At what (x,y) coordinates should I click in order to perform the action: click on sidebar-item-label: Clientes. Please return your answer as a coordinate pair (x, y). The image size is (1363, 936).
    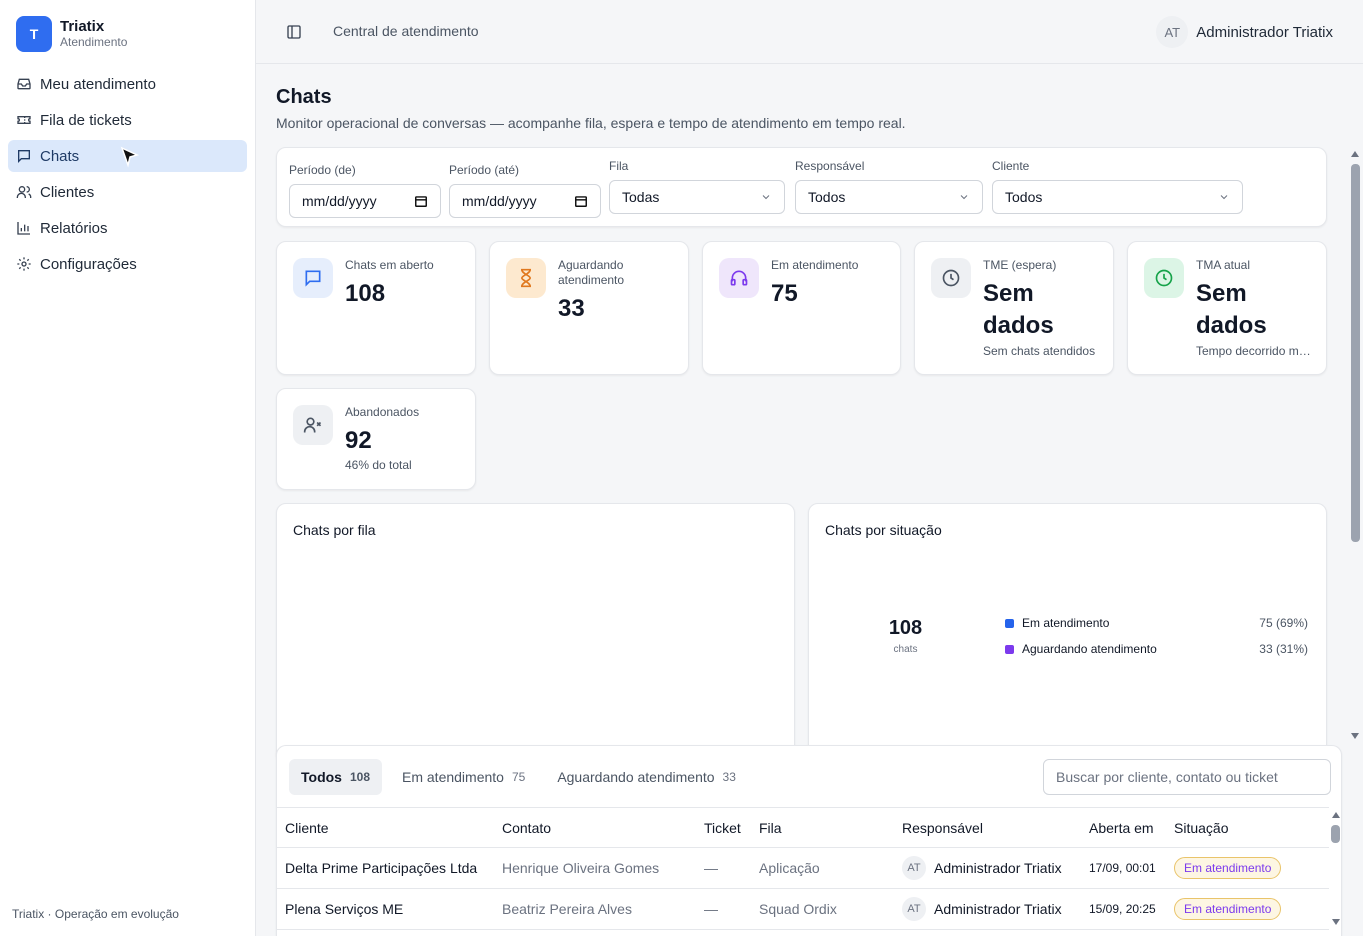
    Looking at the image, I should click on (67, 192).